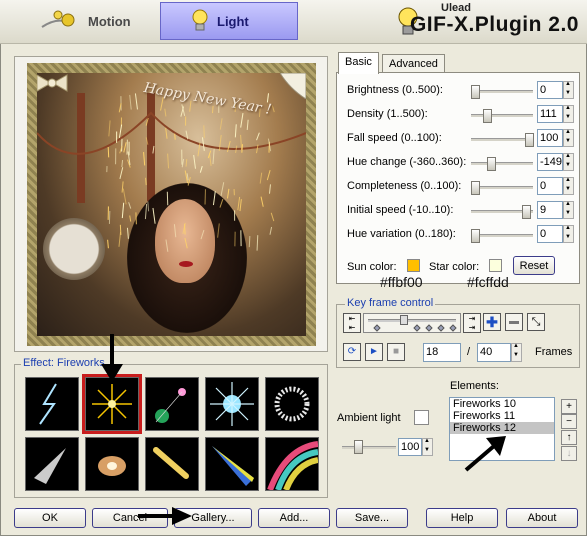  I want to click on element-move-down-button: ↓, so click(569, 453).